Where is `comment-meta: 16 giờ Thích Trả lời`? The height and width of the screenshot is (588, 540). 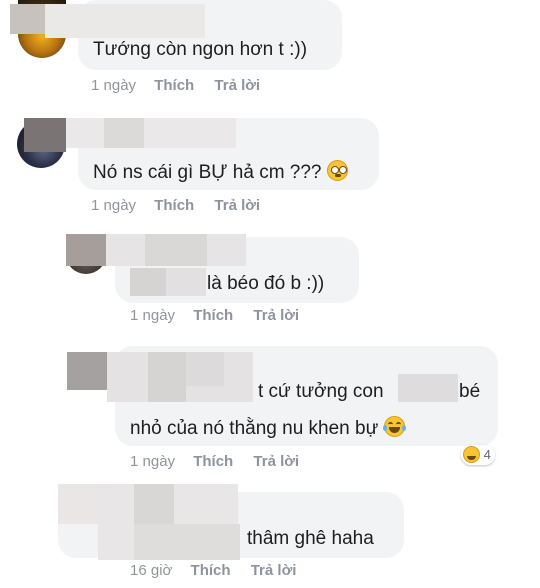
comment-meta: 16 giờ Thích Trả lời is located at coordinates (213, 570).